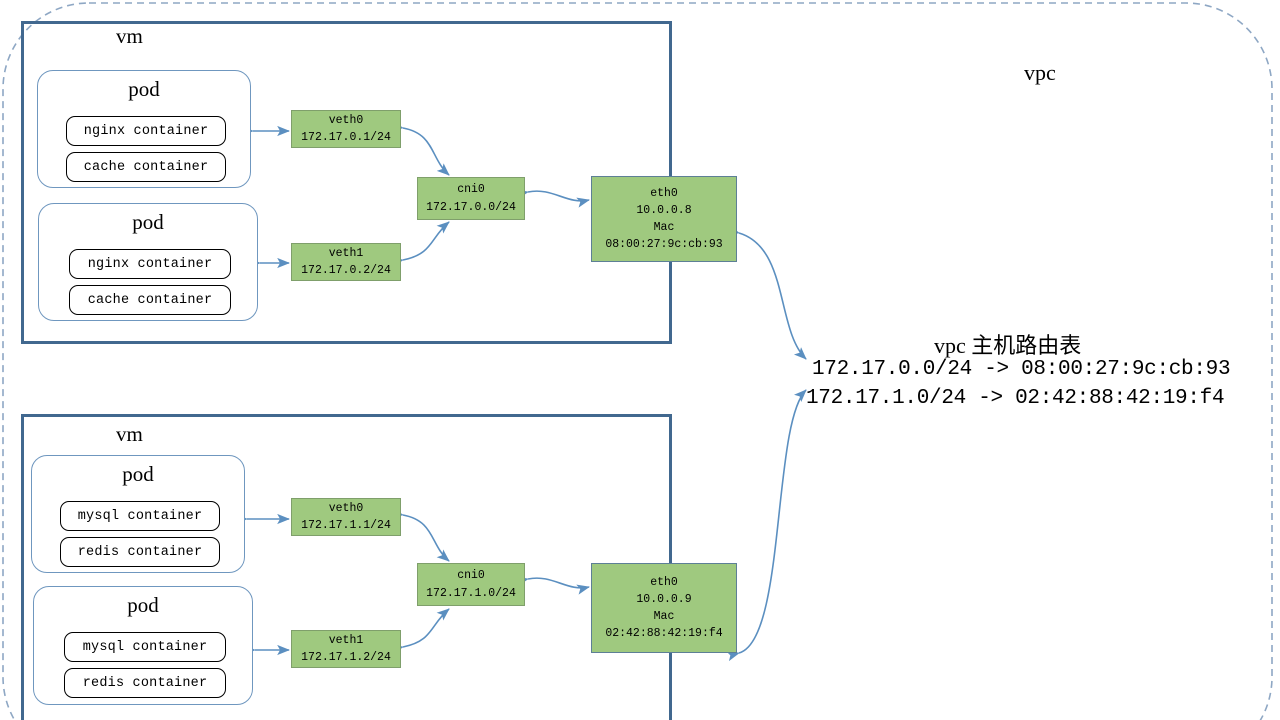  What do you see at coordinates (664, 210) in the screenshot?
I see `eth0-ip: 10.0.0.8` at bounding box center [664, 210].